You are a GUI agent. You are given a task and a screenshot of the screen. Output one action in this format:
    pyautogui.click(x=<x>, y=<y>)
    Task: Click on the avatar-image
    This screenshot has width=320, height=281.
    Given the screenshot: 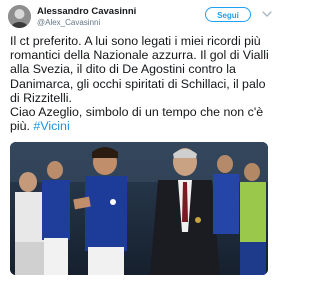 What is the action you would take?
    pyautogui.click(x=19, y=16)
    